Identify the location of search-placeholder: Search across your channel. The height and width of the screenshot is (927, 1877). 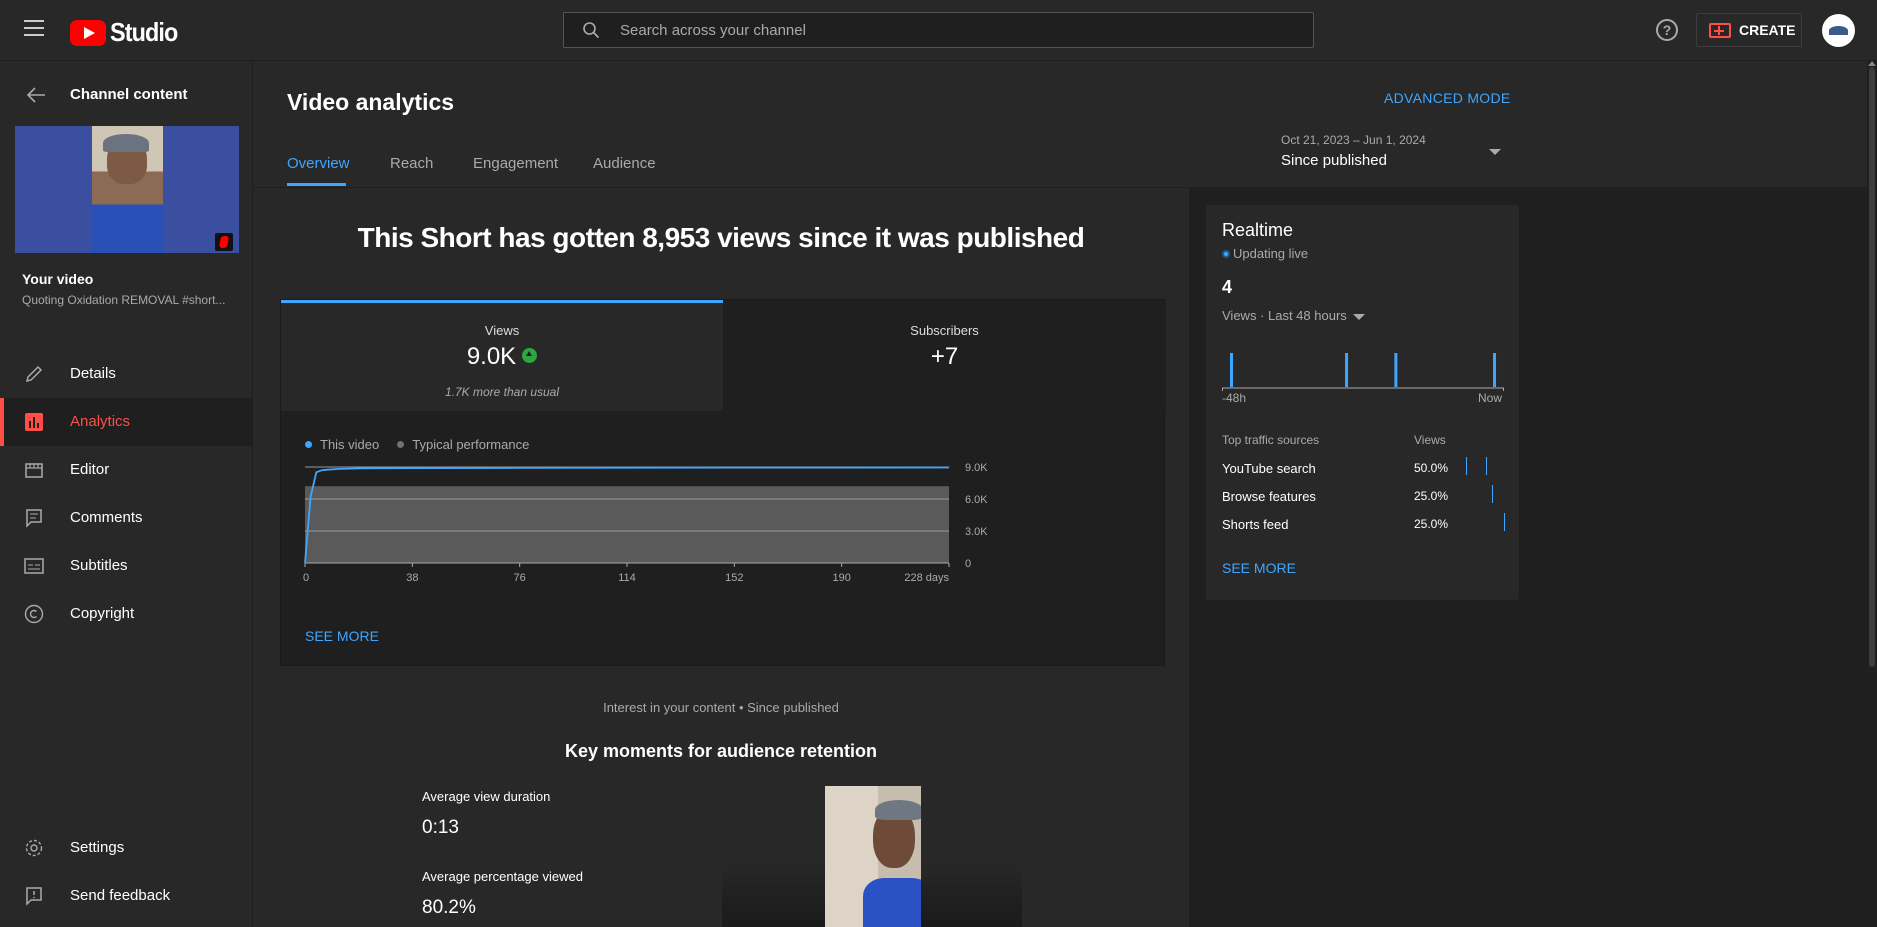
(713, 30).